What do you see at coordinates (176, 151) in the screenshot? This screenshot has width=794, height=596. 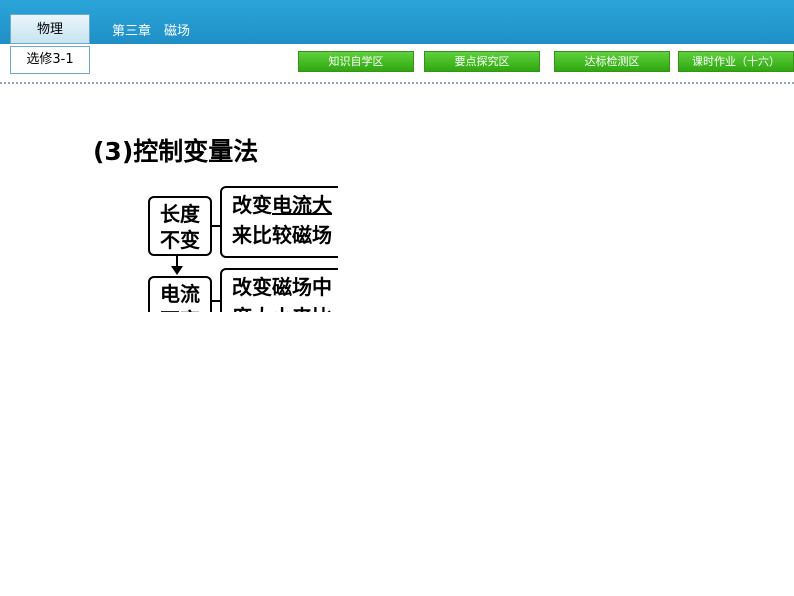 I see `section-heading: (3)控制变量法` at bounding box center [176, 151].